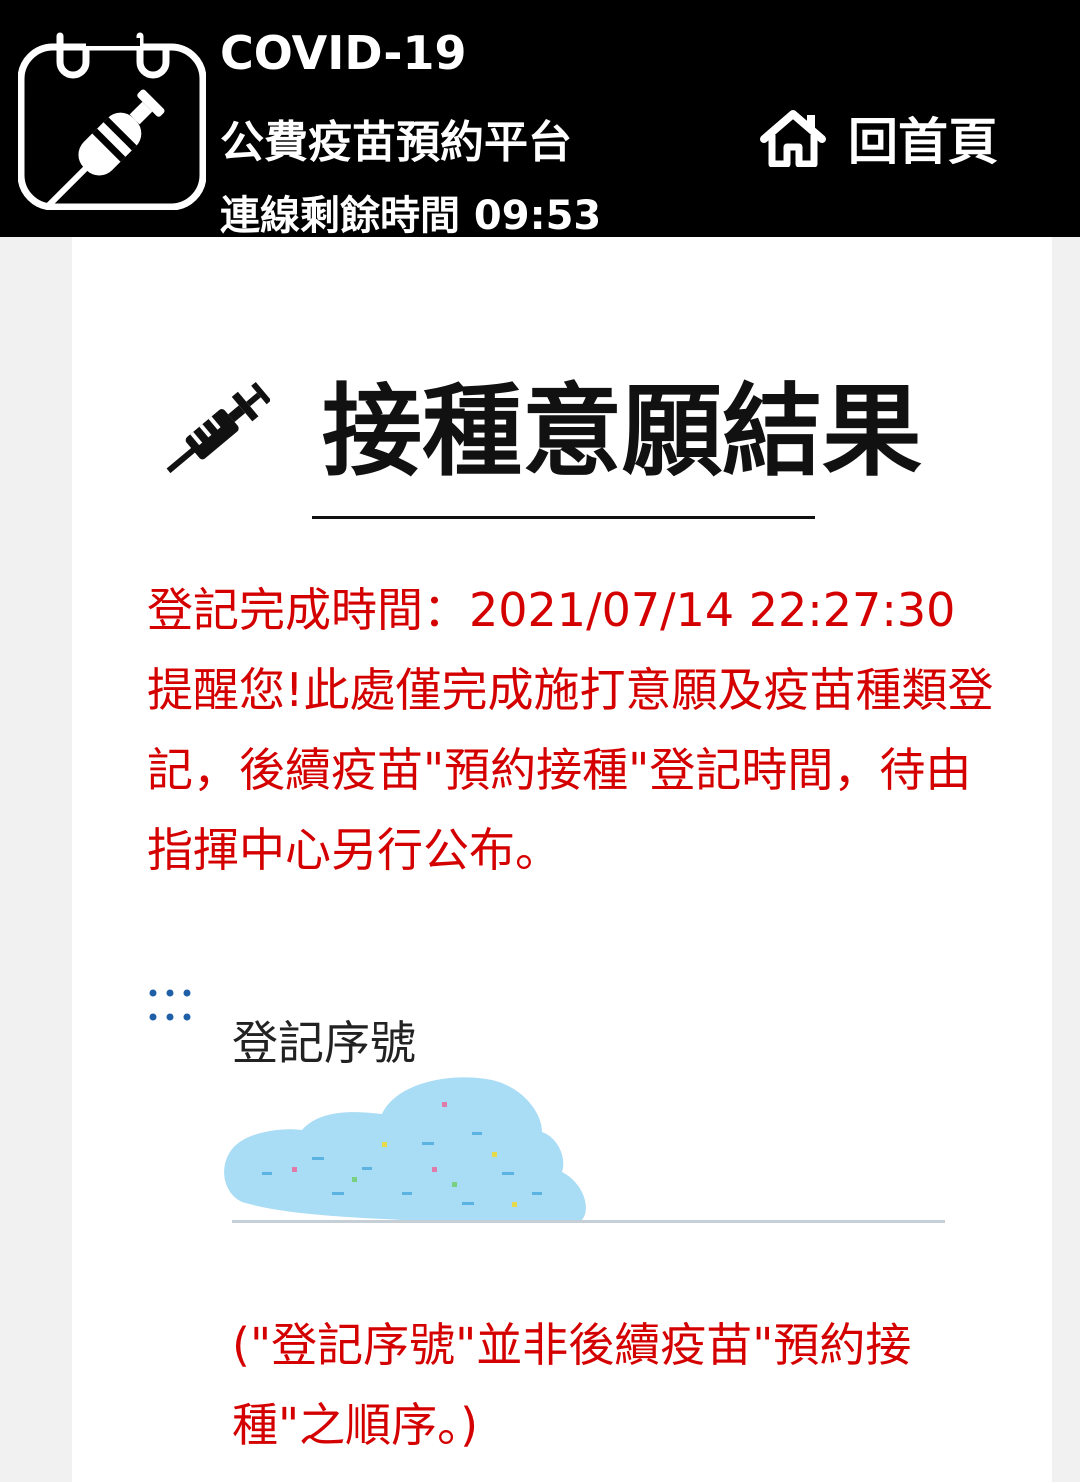  I want to click on home-button-label: 回首頁, so click(923, 142).